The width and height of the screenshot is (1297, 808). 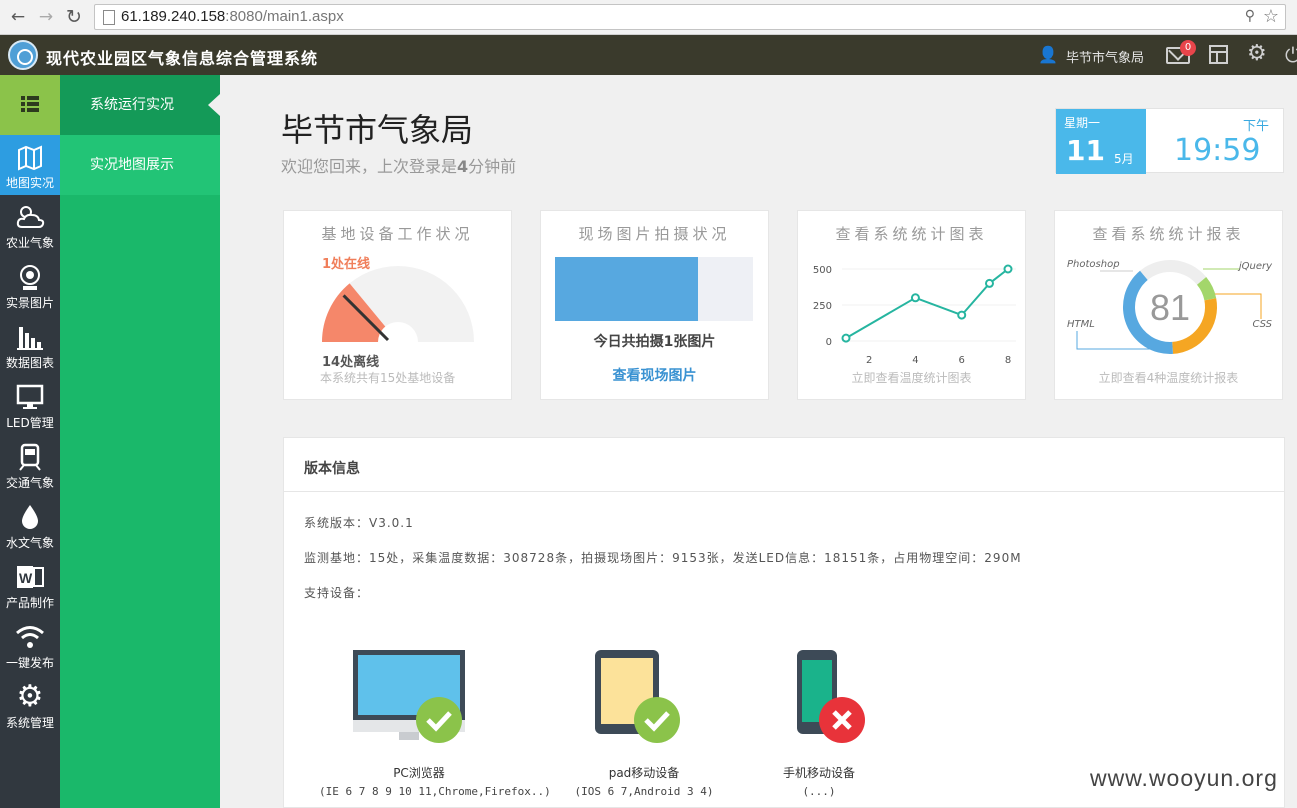 What do you see at coordinates (1217, 150) in the screenshot?
I see `clock-time: 19:59` at bounding box center [1217, 150].